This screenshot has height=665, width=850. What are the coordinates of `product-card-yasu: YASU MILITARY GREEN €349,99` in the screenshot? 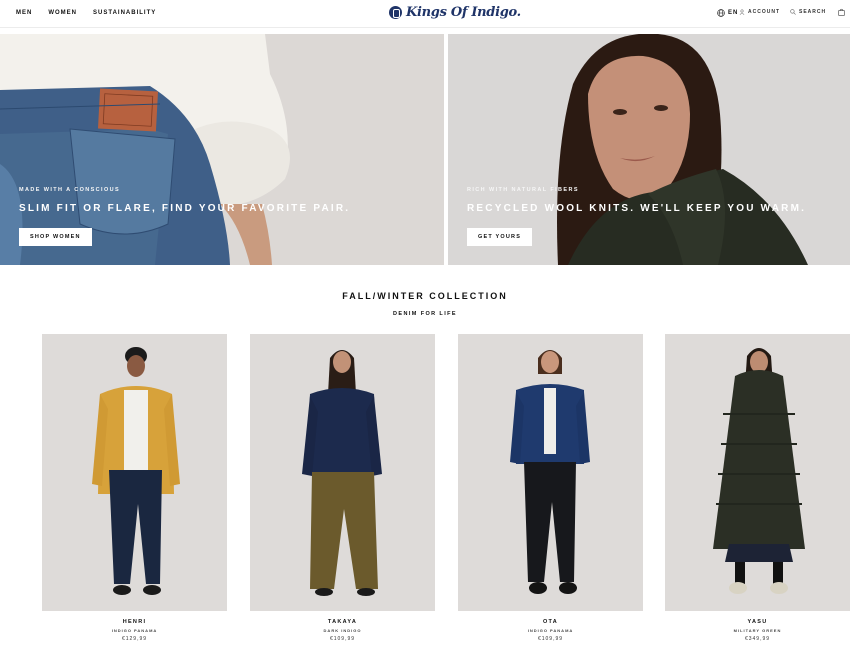 It's located at (757, 488).